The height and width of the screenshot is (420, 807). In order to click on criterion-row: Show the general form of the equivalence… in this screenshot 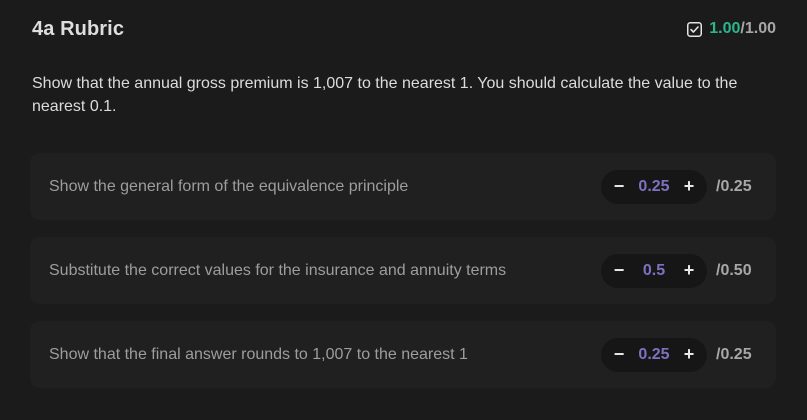, I will do `click(403, 186)`.